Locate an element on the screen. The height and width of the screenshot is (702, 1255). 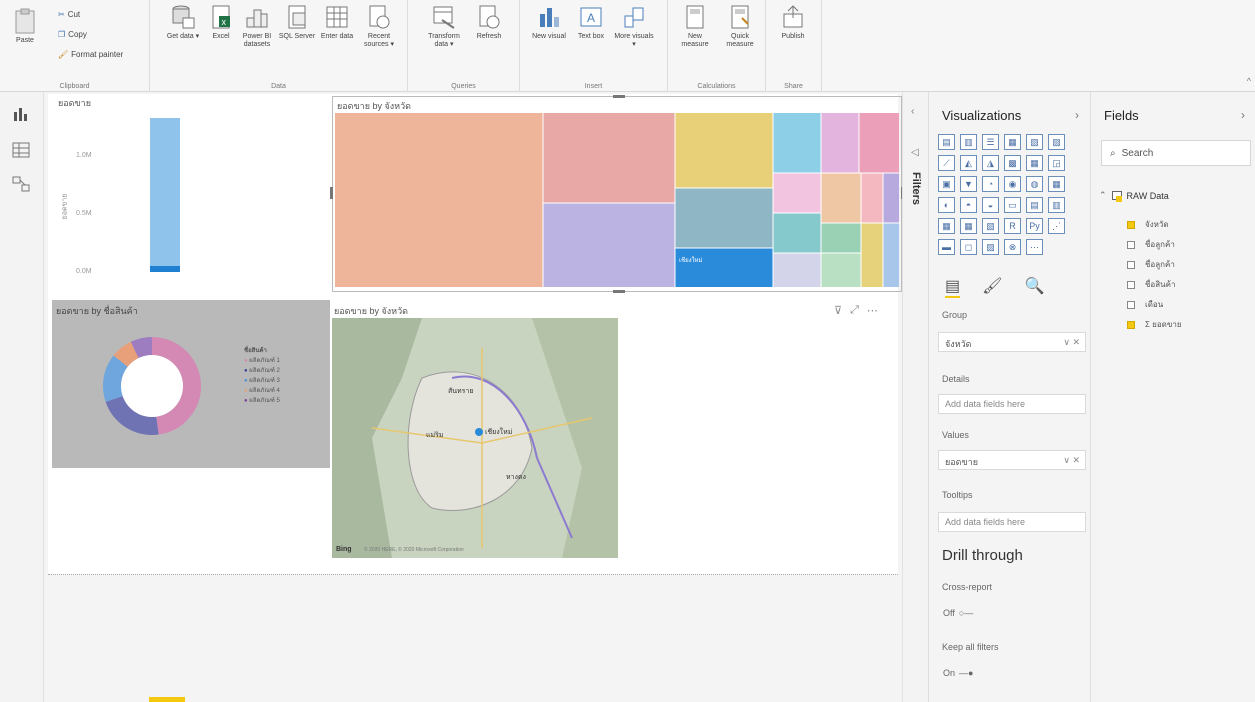
visual-type-icon: ☰ is located at coordinates (990, 142).